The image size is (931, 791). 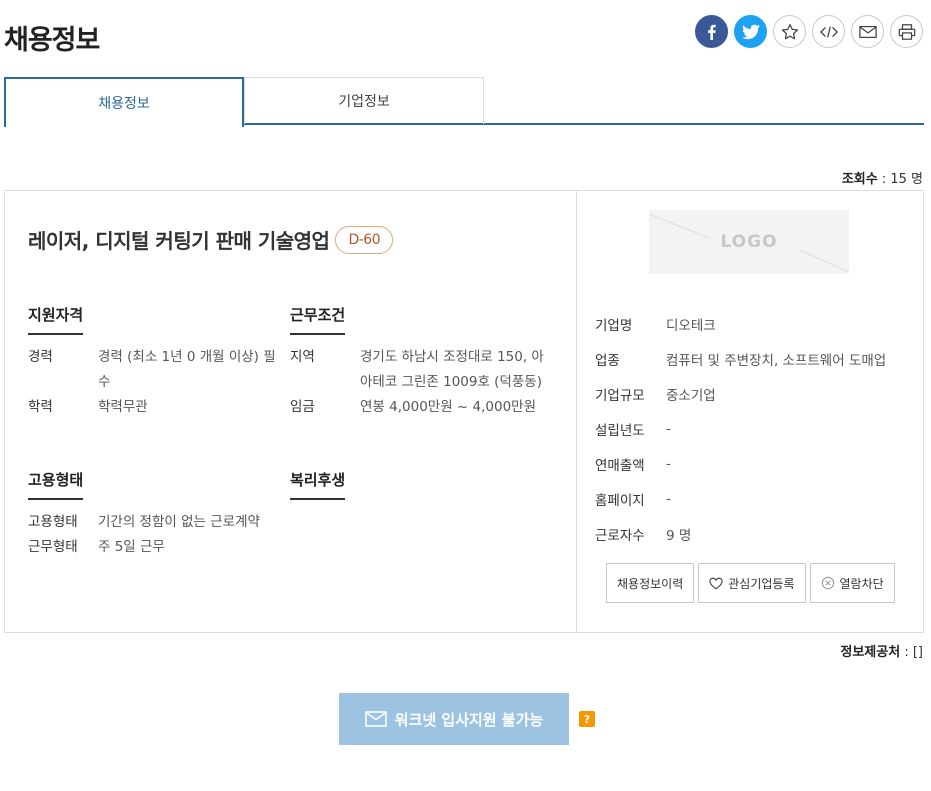 I want to click on conditions-heading: 근무조건, so click(x=318, y=319).